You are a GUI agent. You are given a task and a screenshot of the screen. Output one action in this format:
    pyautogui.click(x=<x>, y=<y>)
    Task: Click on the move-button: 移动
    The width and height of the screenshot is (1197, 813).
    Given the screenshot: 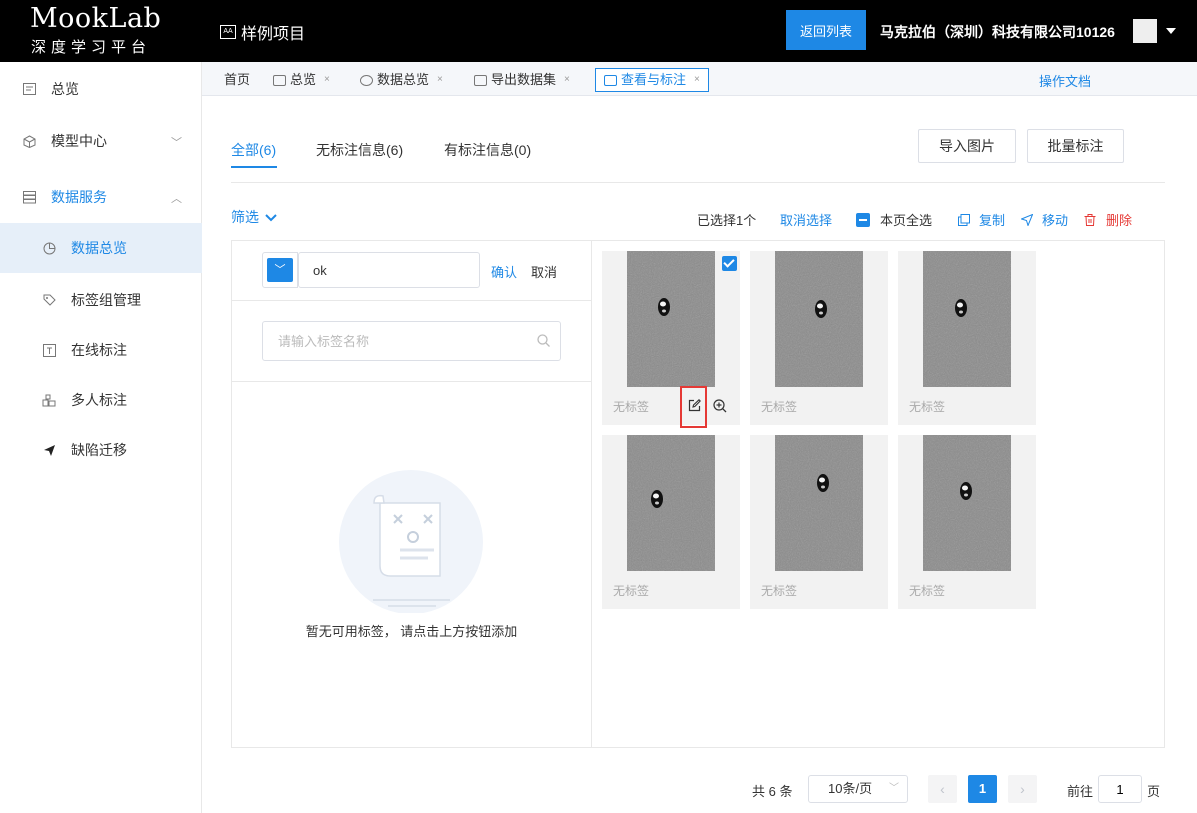 What is the action you would take?
    pyautogui.click(x=1044, y=219)
    